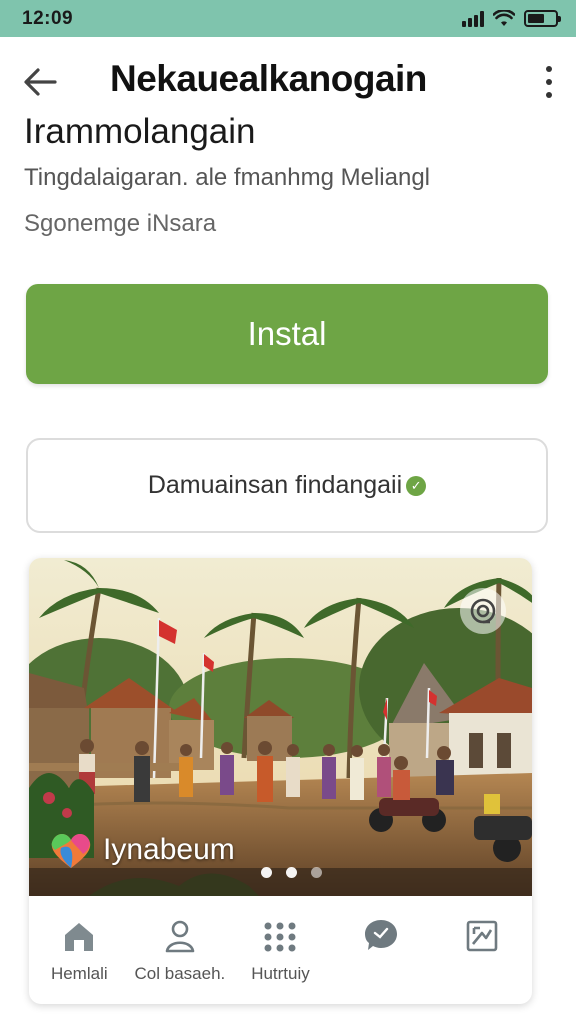 The image size is (576, 1024). What do you see at coordinates (542, 18) in the screenshot?
I see `battery-icon` at bounding box center [542, 18].